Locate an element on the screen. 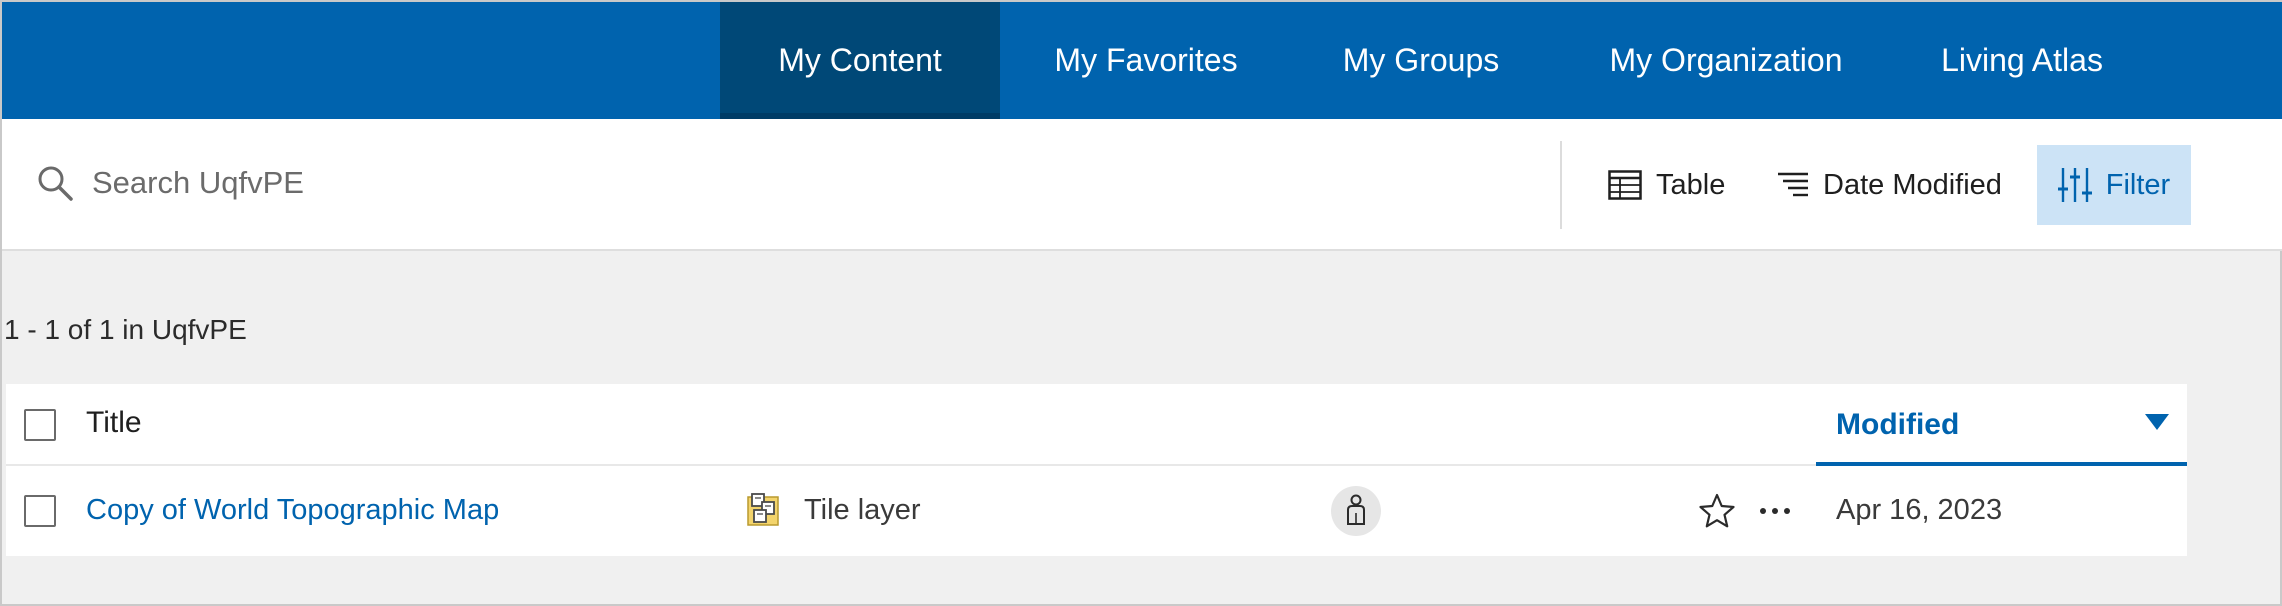 The width and height of the screenshot is (2282, 606). toolbar-divider is located at coordinates (1561, 185).